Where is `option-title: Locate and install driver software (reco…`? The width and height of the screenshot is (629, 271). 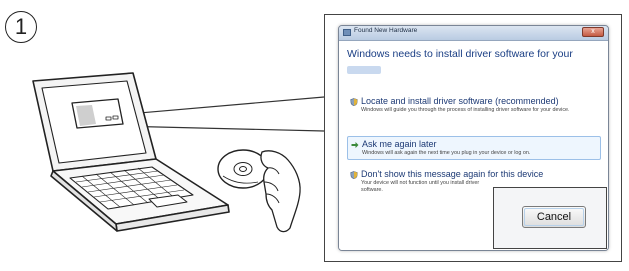
option-title: Locate and install driver software (reco… is located at coordinates (460, 101).